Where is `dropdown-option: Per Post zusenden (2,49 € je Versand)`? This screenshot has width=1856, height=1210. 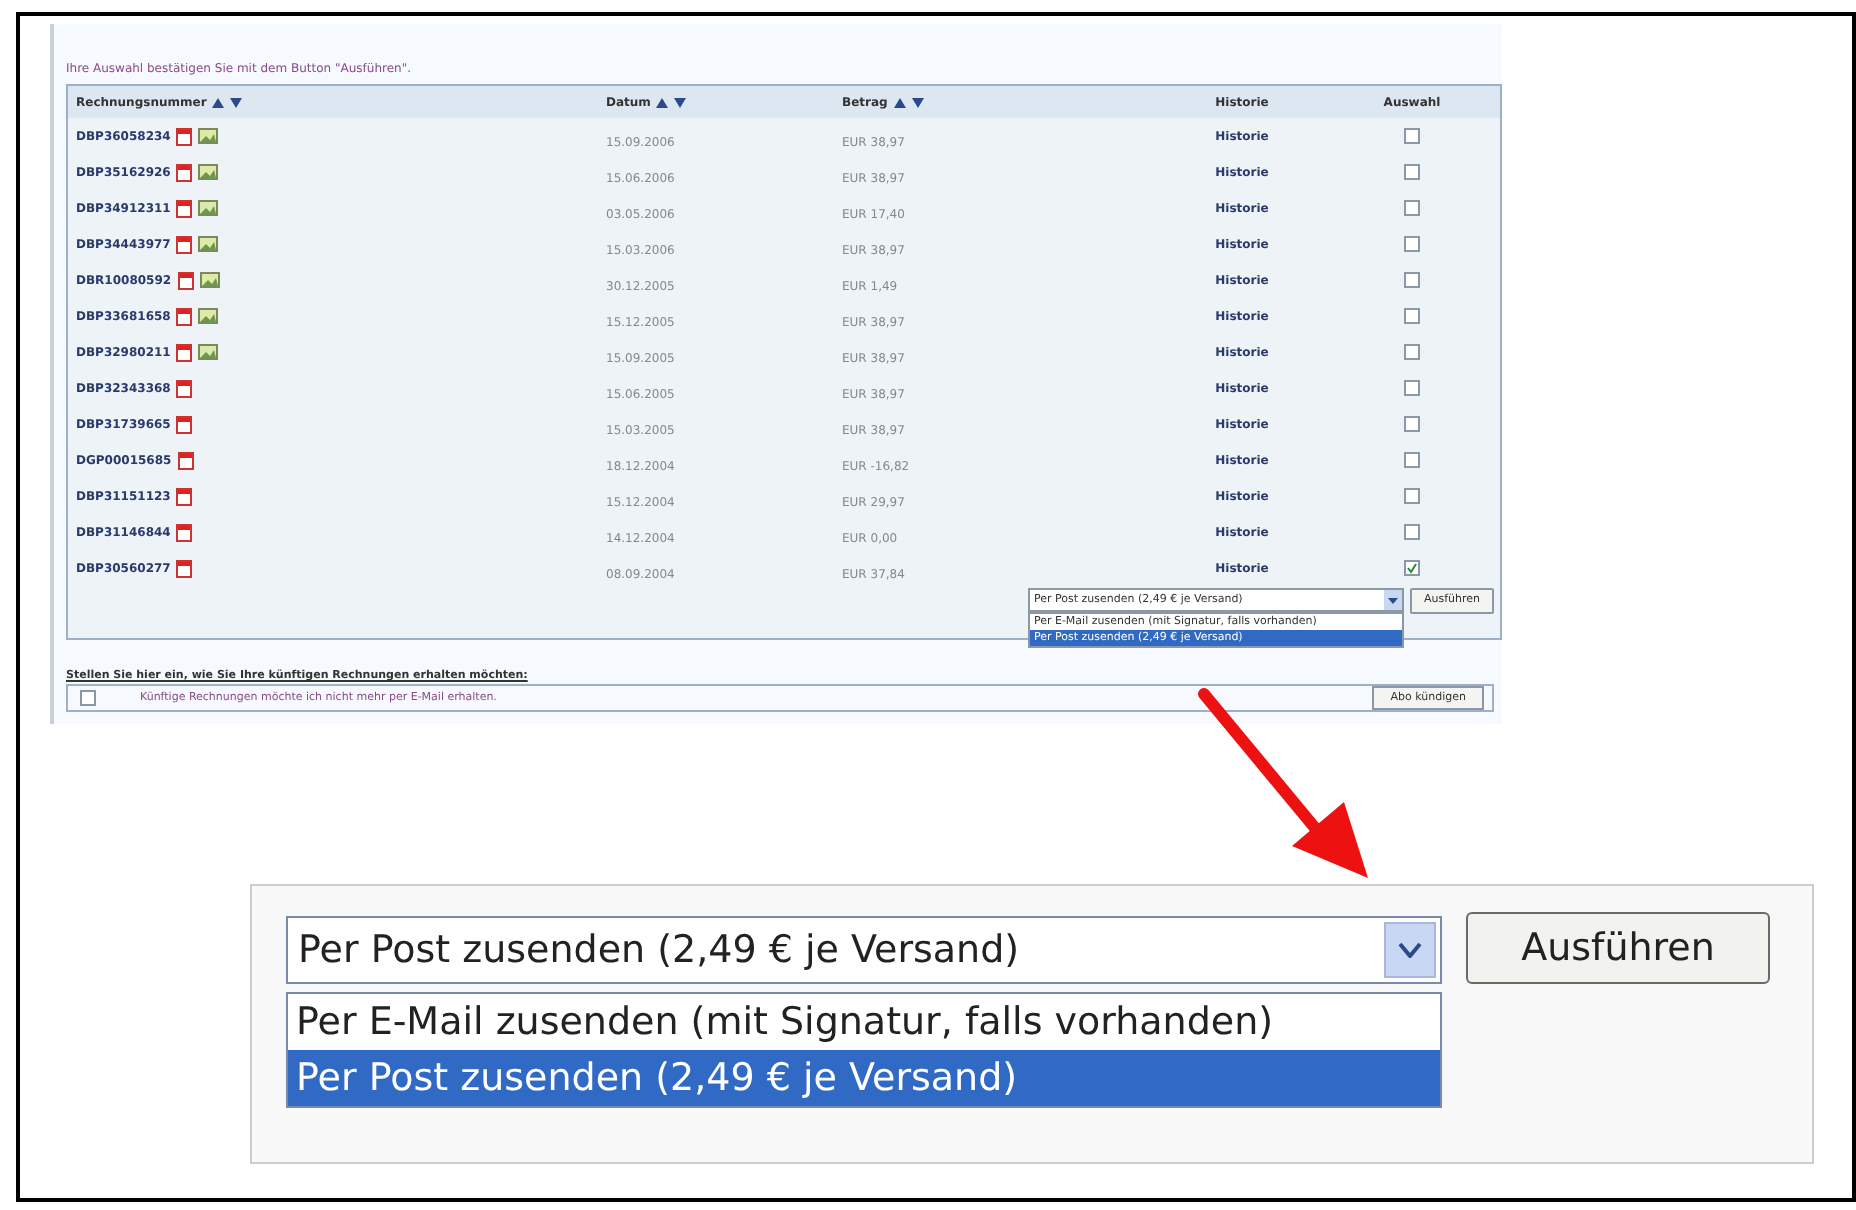
dropdown-option: Per Post zusenden (2,49 € je Versand) is located at coordinates (864, 1078).